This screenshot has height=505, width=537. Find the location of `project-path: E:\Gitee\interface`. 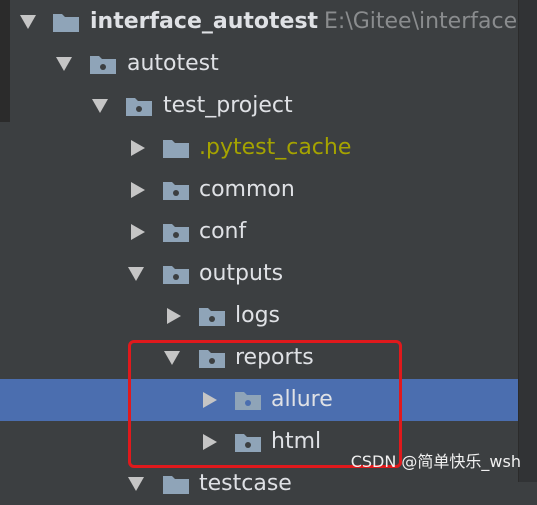

project-path: E:\Gitee\interface is located at coordinates (421, 21).